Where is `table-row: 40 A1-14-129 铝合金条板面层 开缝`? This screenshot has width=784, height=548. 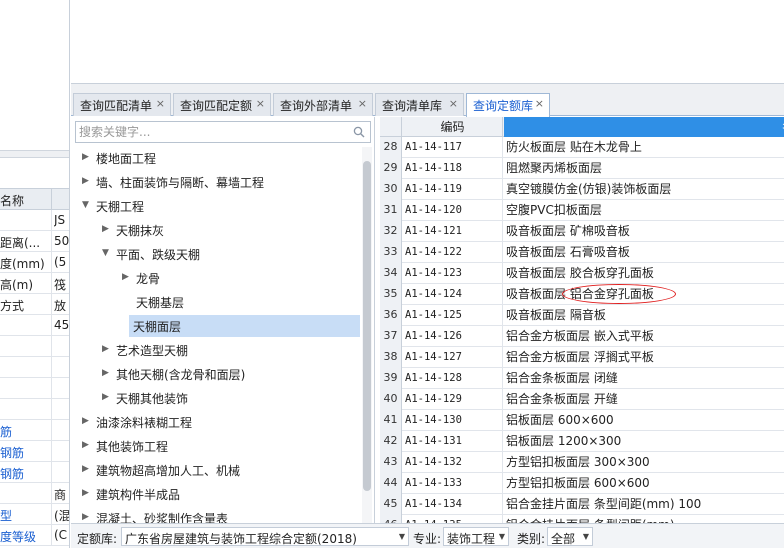
table-row: 40 A1-14-129 铝合金条板面层 开缝 is located at coordinates (582, 399).